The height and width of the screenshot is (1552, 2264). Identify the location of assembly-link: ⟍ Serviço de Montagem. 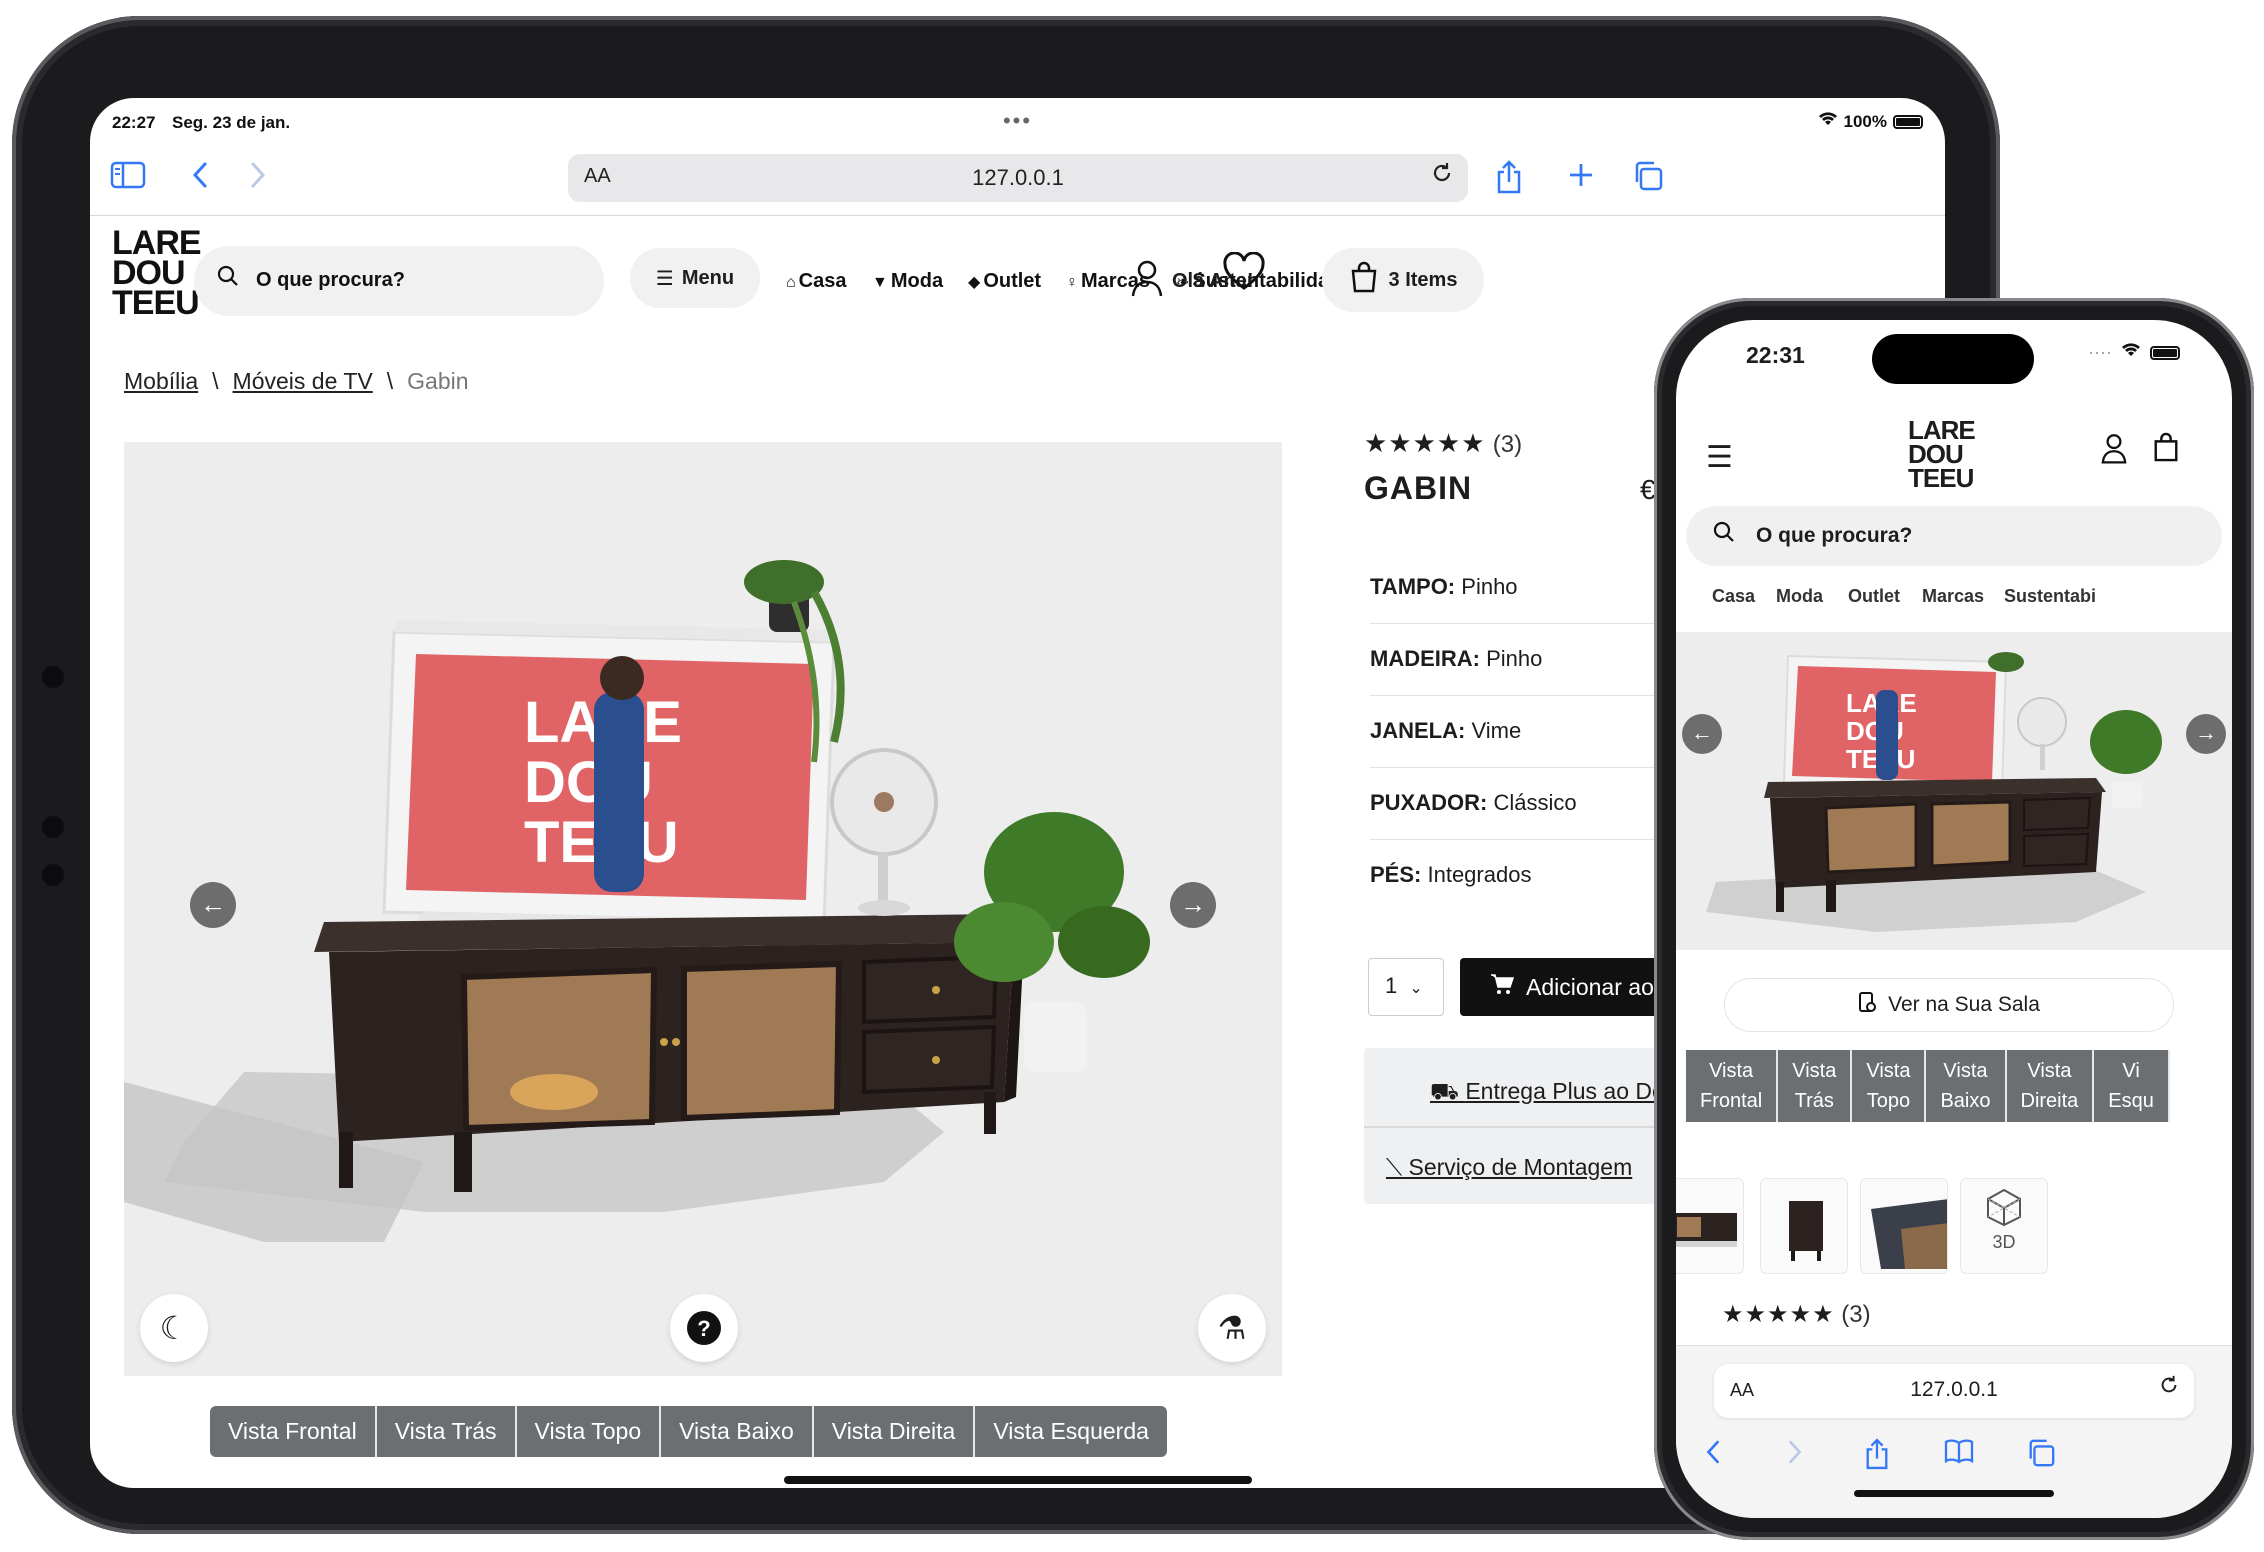
(1509, 1167).